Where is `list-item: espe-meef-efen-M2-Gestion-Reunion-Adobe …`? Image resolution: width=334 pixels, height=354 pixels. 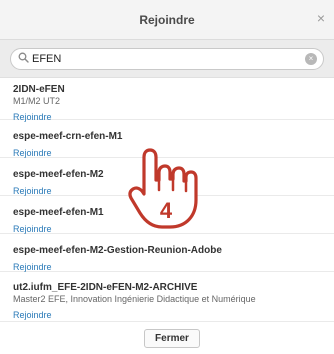 list-item: espe-meef-efen-M2-Gestion-Reunion-Adobe … is located at coordinates (167, 253).